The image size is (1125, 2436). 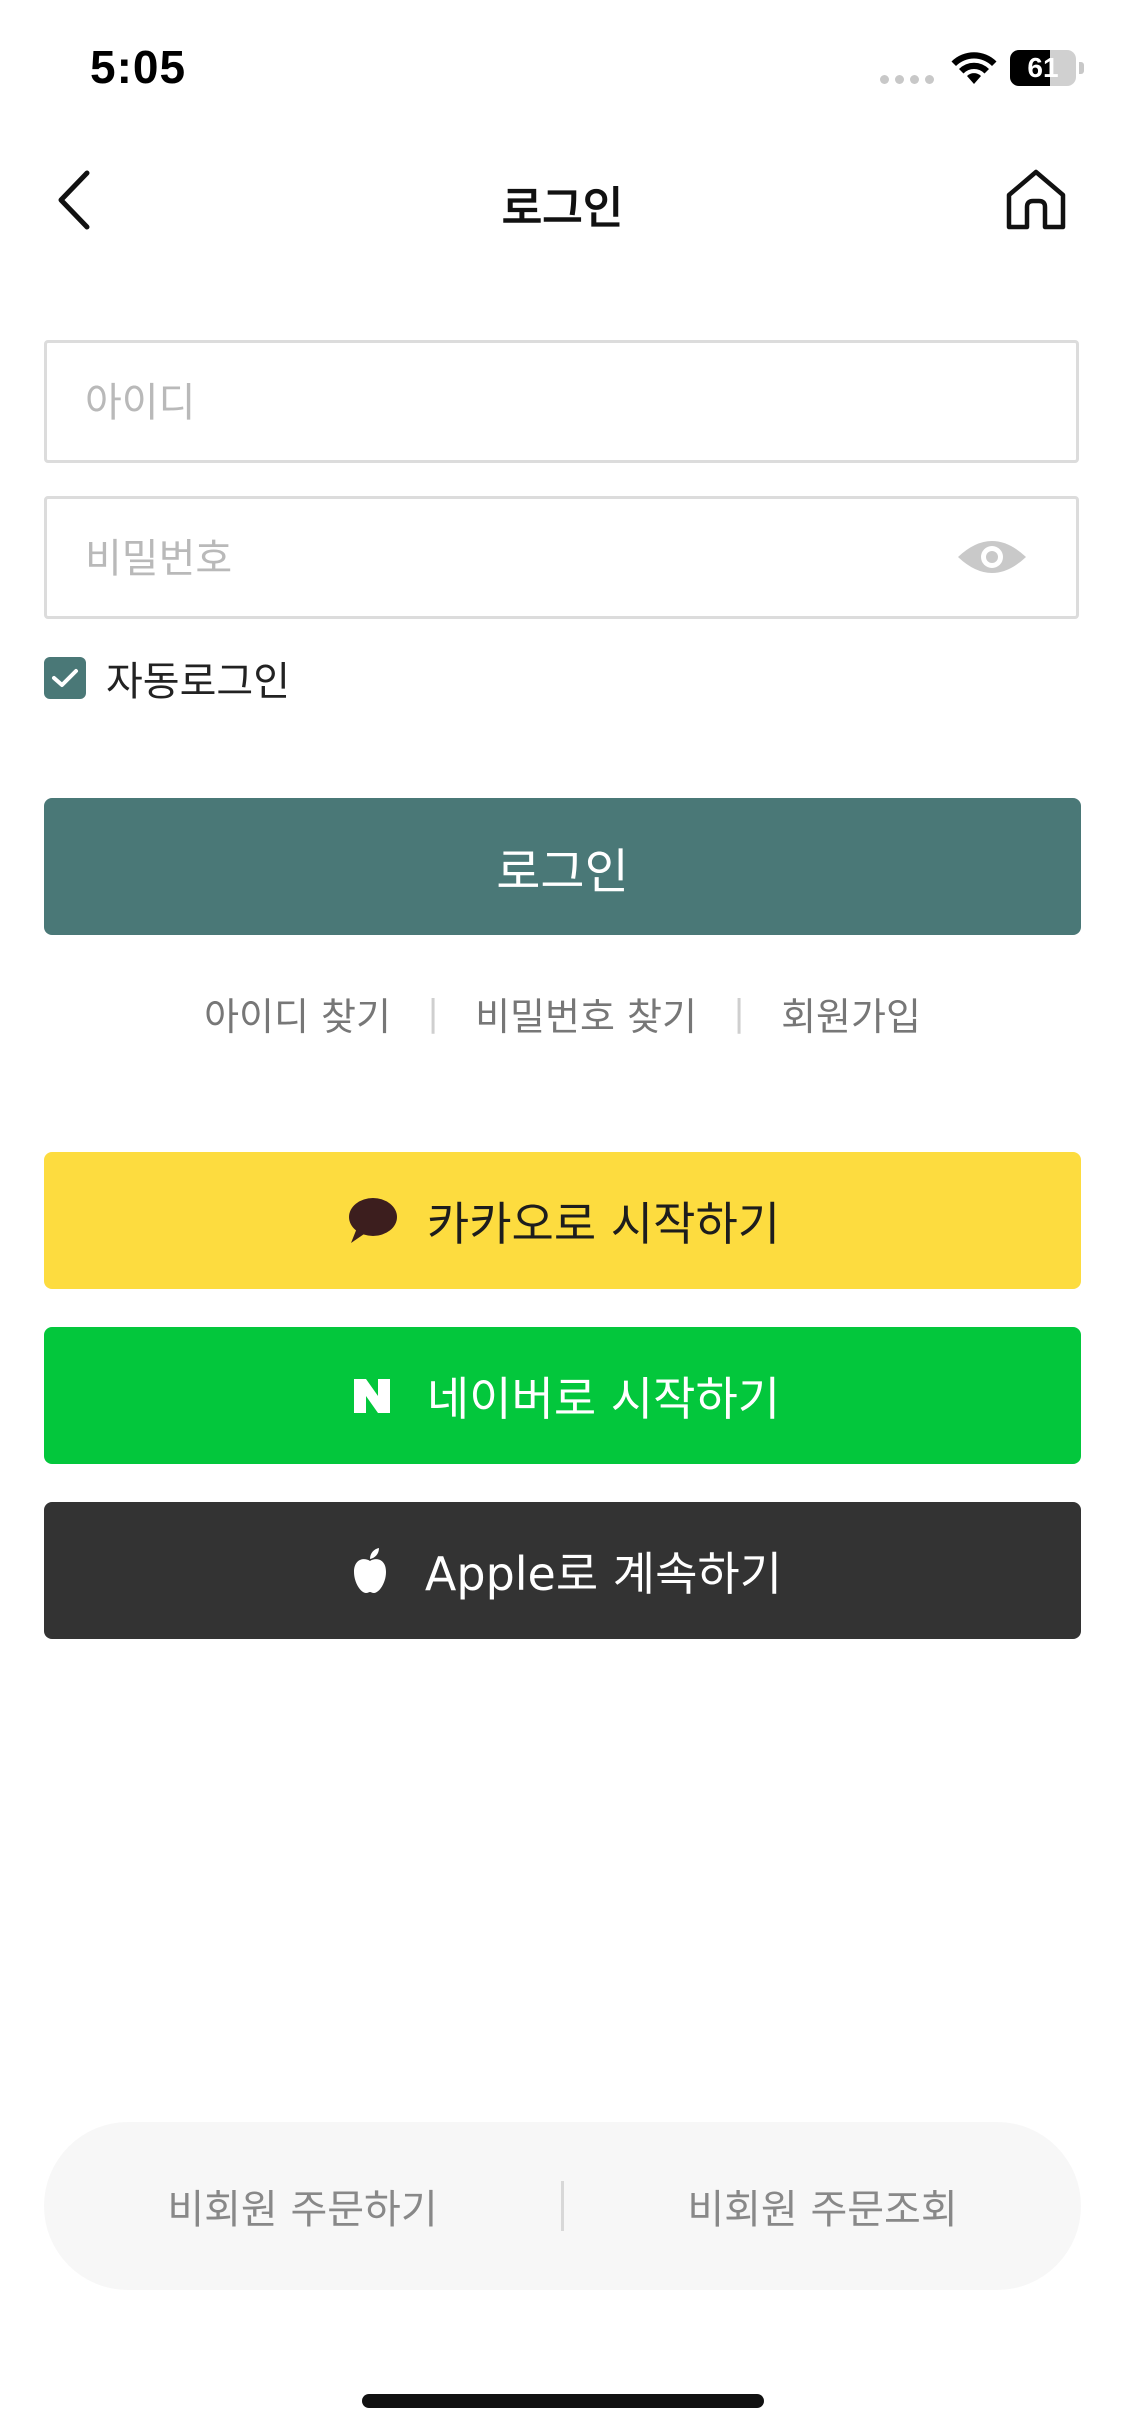 I want to click on account-links: 아이디 찾기 | 비밀번호 찾기 | 회원가입, so click(x=562, y=1013).